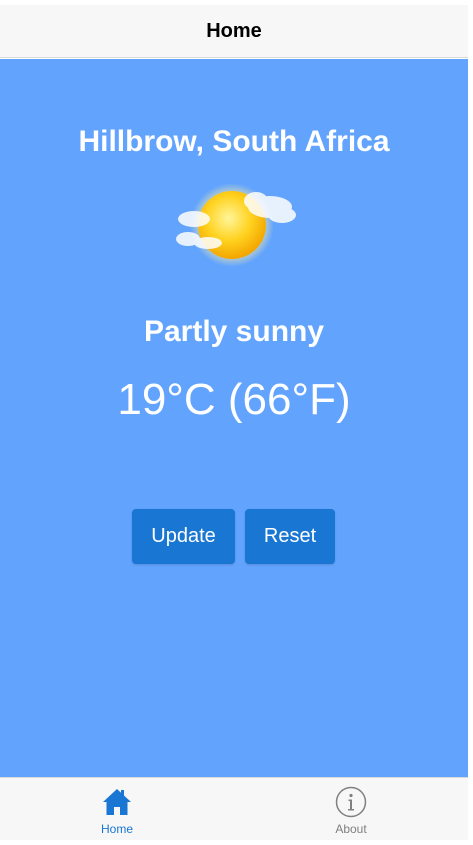 This screenshot has width=473, height=845. I want to click on top-bar: Home, so click(234, 31).